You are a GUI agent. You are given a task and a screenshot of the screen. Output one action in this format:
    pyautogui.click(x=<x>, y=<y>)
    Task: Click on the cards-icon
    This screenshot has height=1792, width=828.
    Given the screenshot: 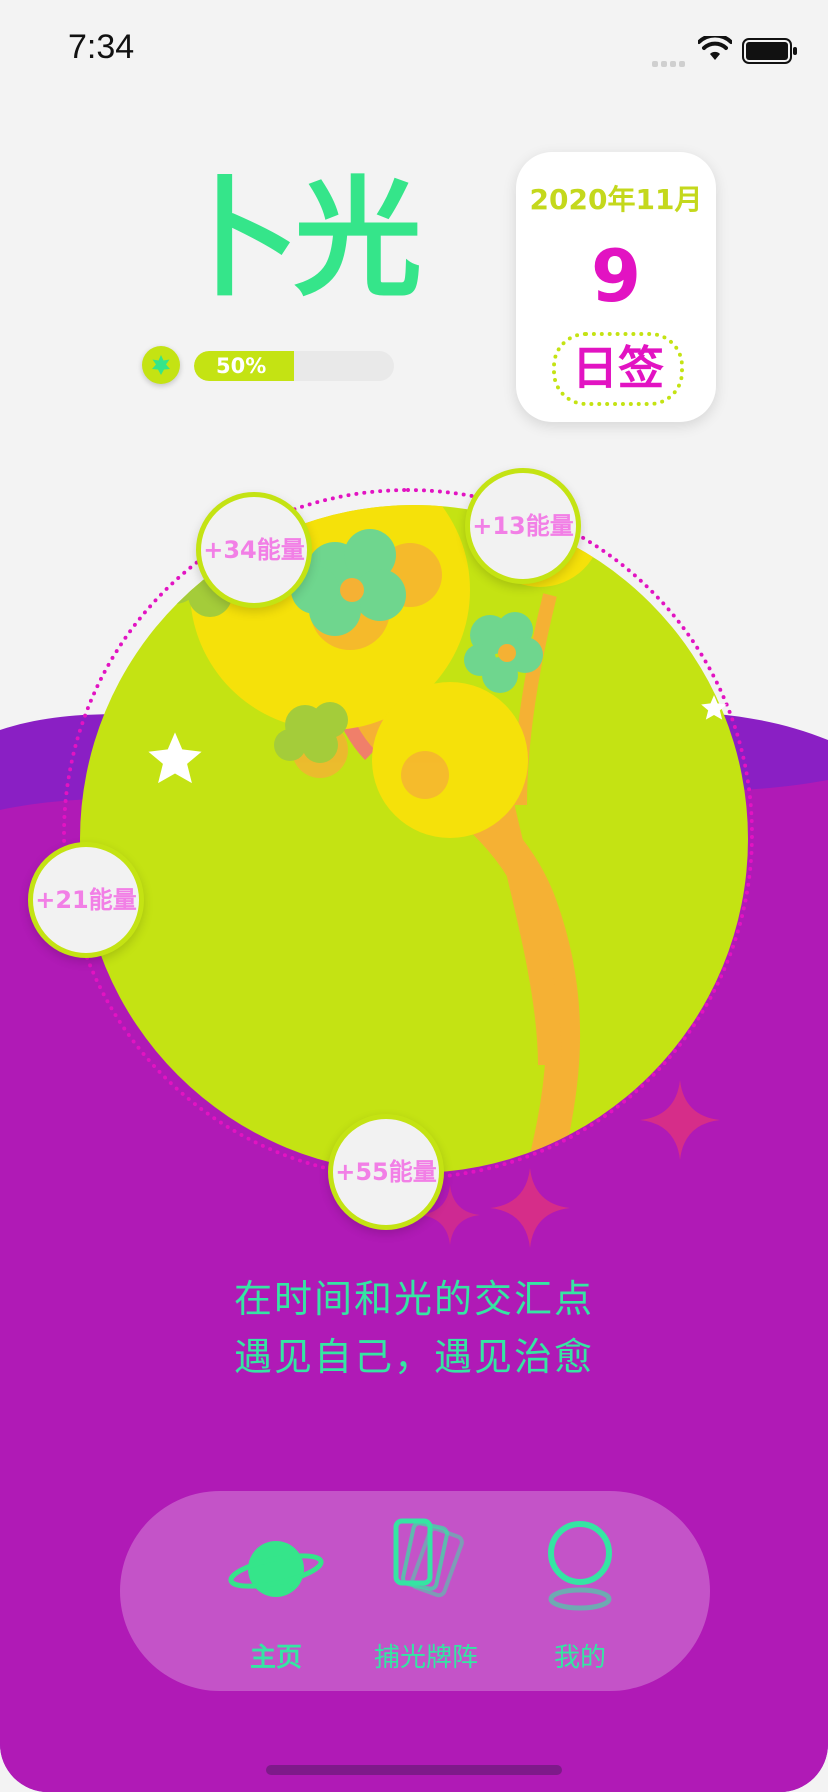 What is the action you would take?
    pyautogui.click(x=428, y=1558)
    